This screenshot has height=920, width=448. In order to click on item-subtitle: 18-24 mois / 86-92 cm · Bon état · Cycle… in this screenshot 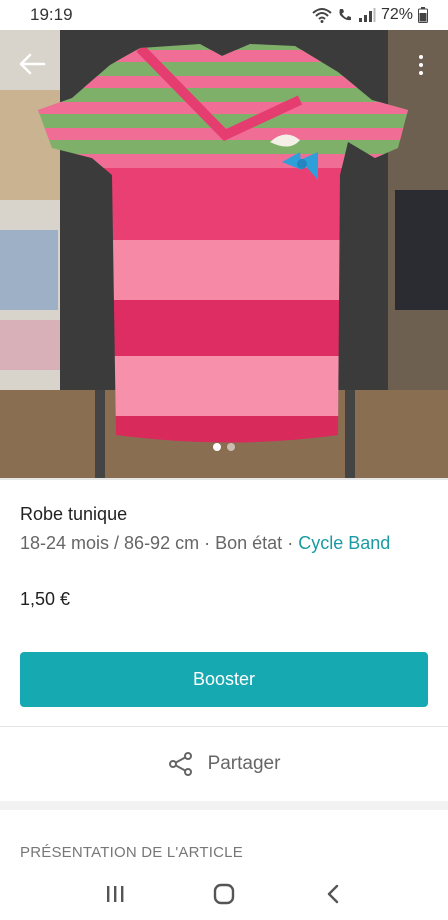, I will do `click(220, 543)`.